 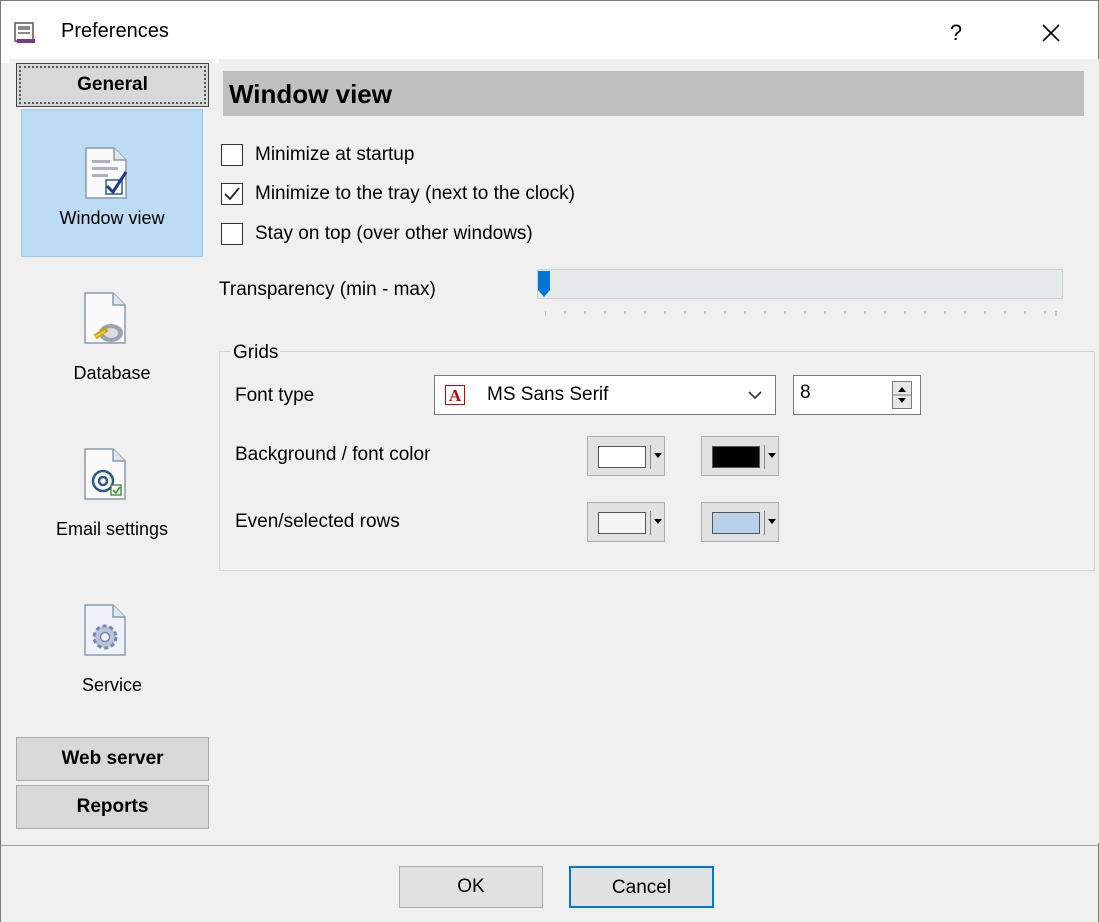 I want to click on general-section-button: General, so click(x=112, y=85).